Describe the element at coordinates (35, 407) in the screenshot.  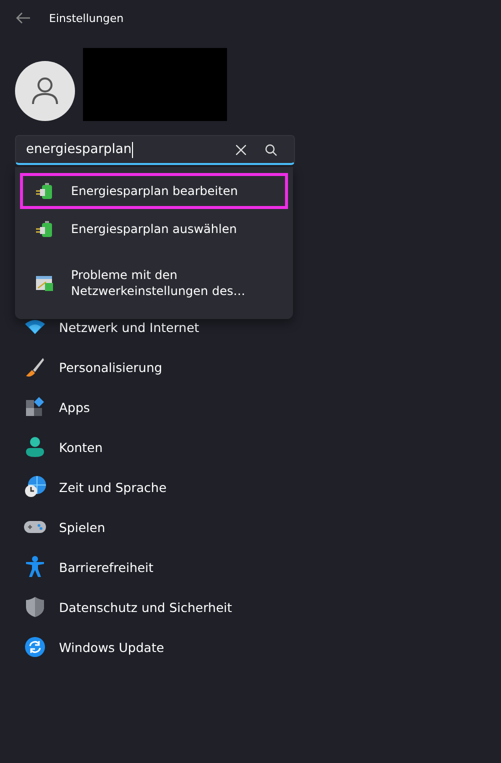
I see `apps-icon` at that location.